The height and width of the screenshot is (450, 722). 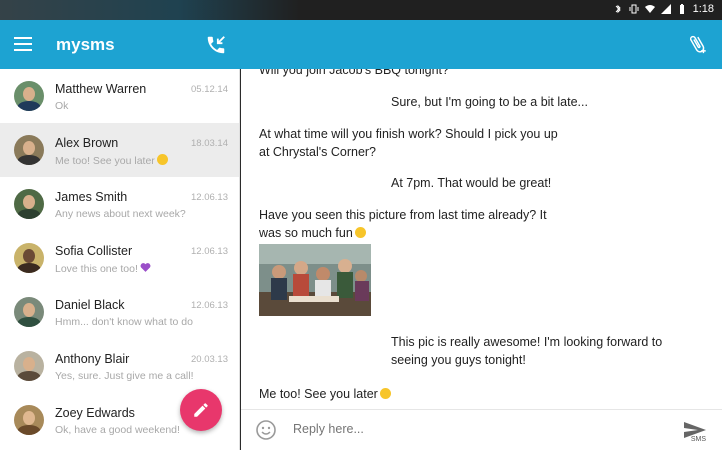 What do you see at coordinates (94, 251) in the screenshot?
I see `contact-name: Sofia Collister` at bounding box center [94, 251].